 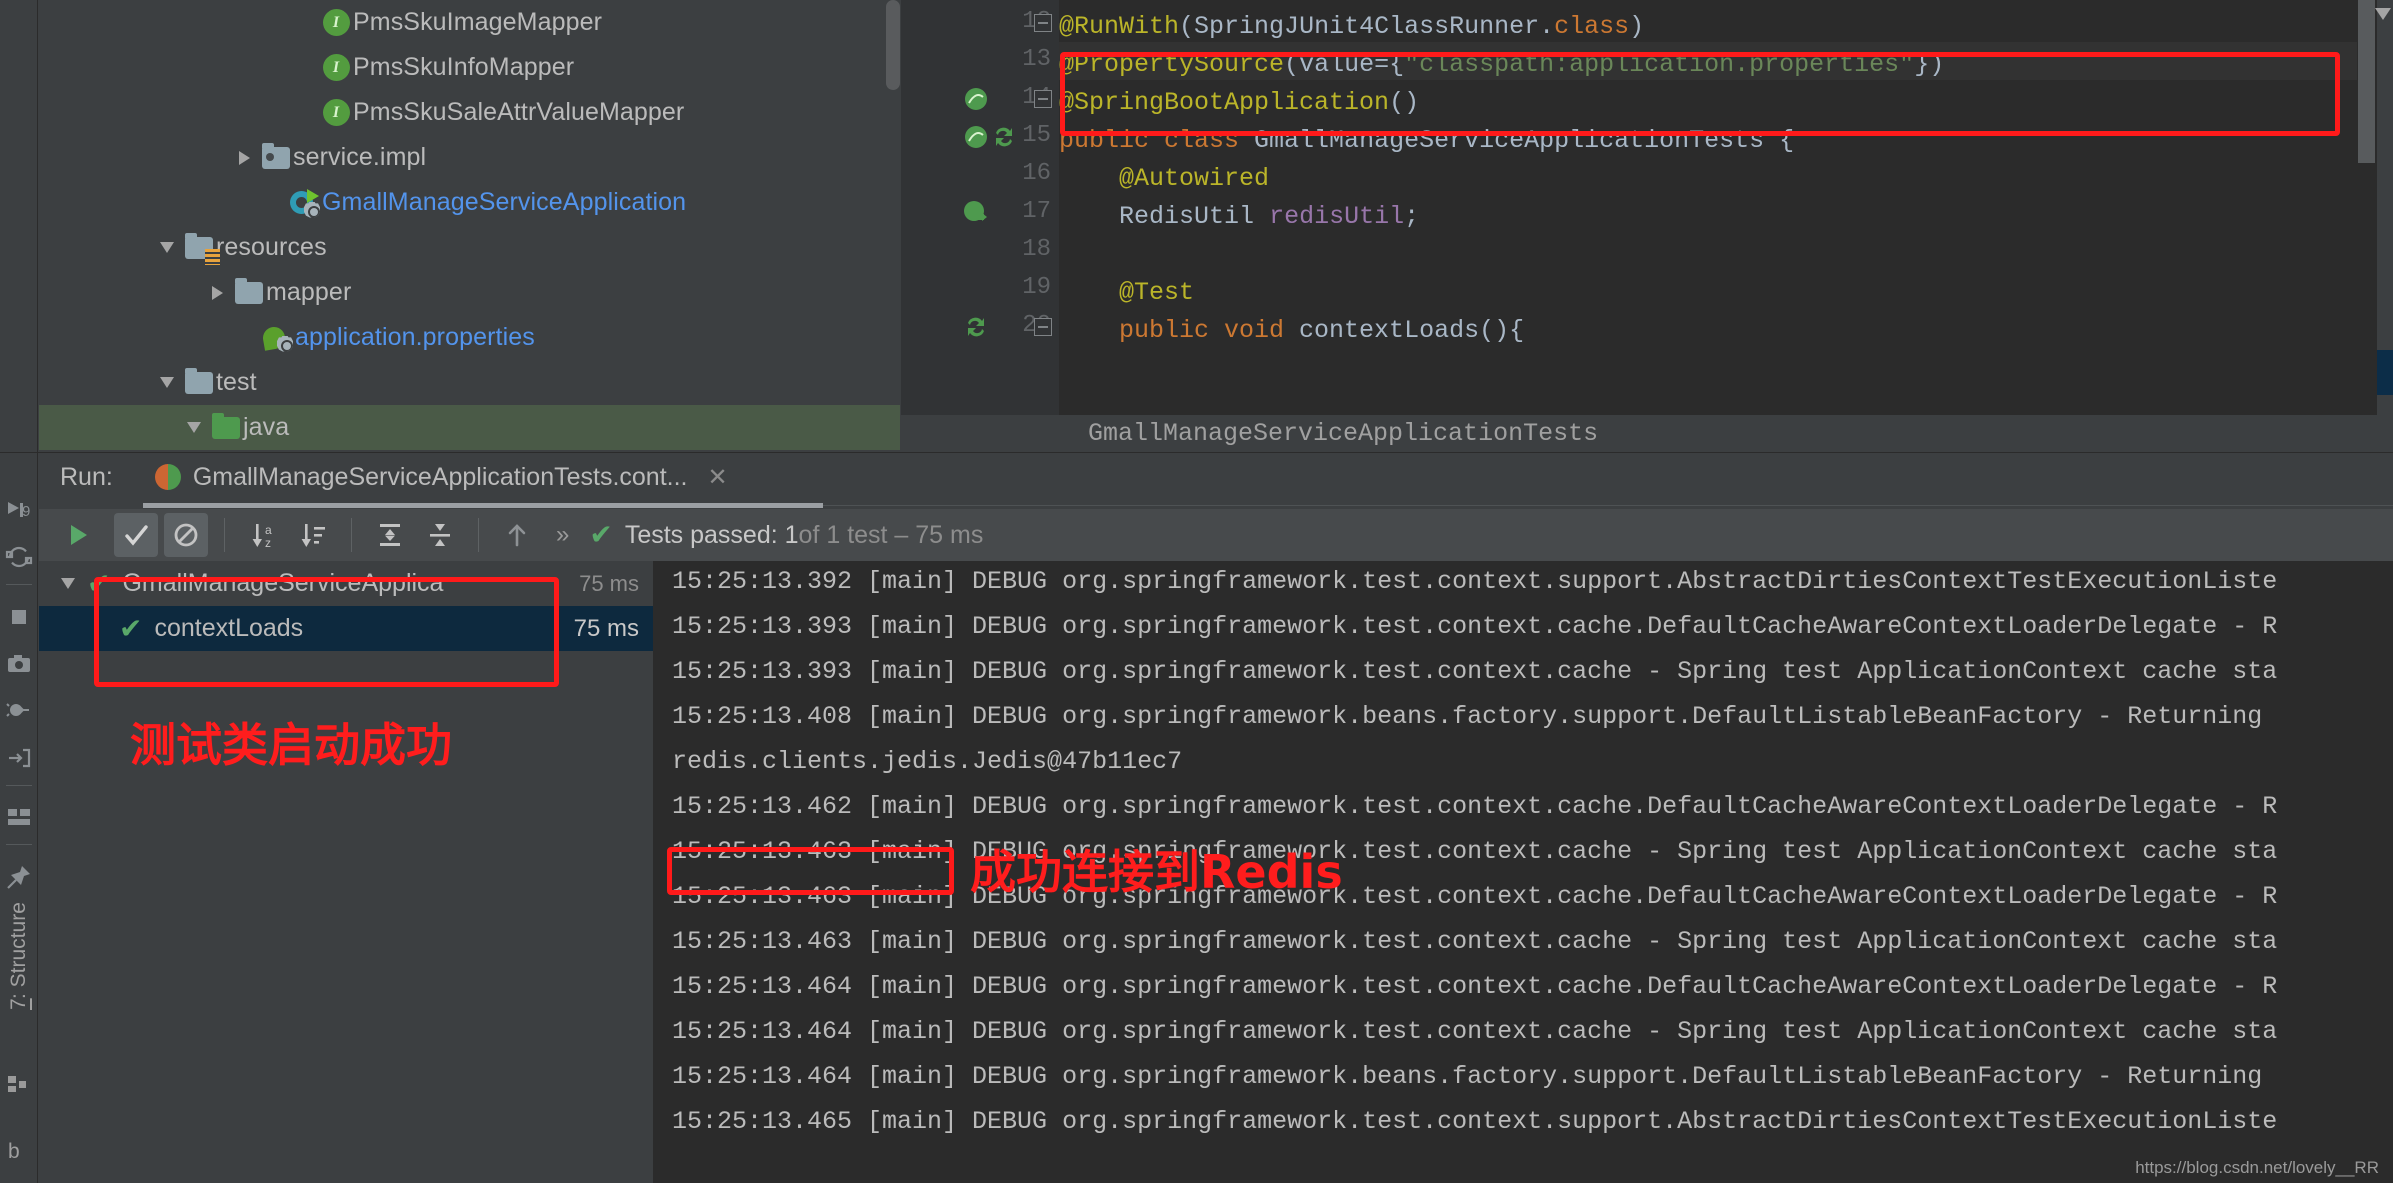 I want to click on mute-breakpoints-icon, so click(x=19, y=711).